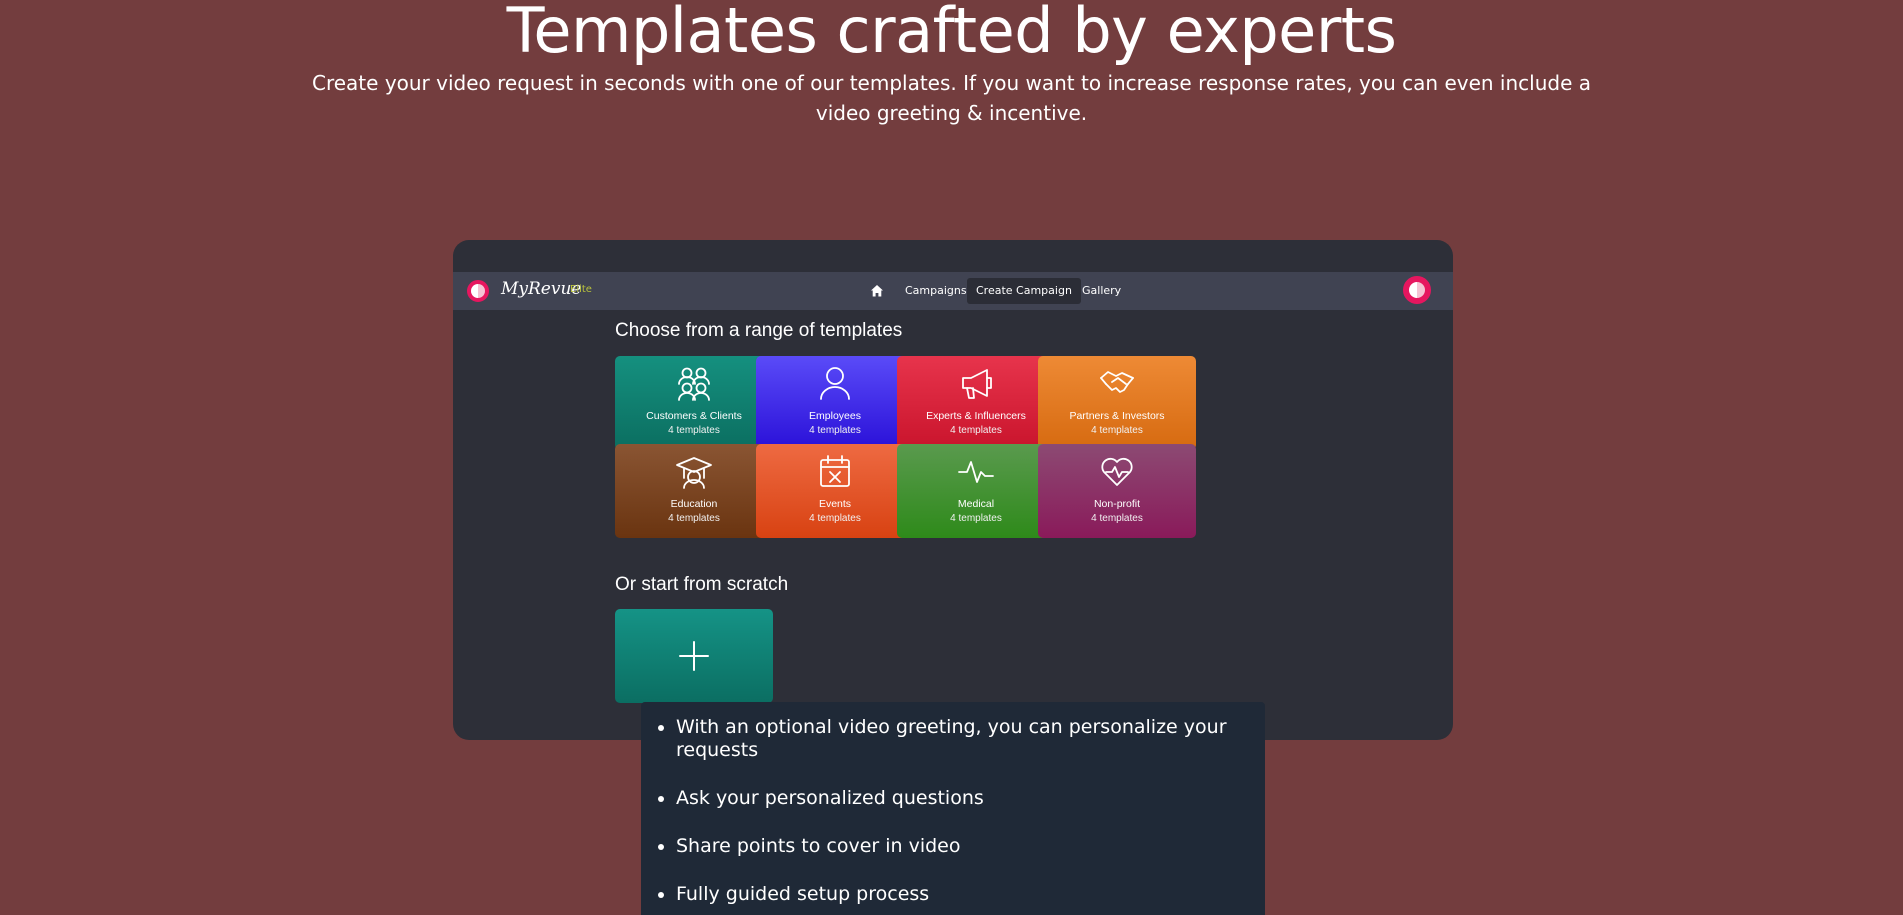  I want to click on graduation-cap-icon, so click(694, 473).